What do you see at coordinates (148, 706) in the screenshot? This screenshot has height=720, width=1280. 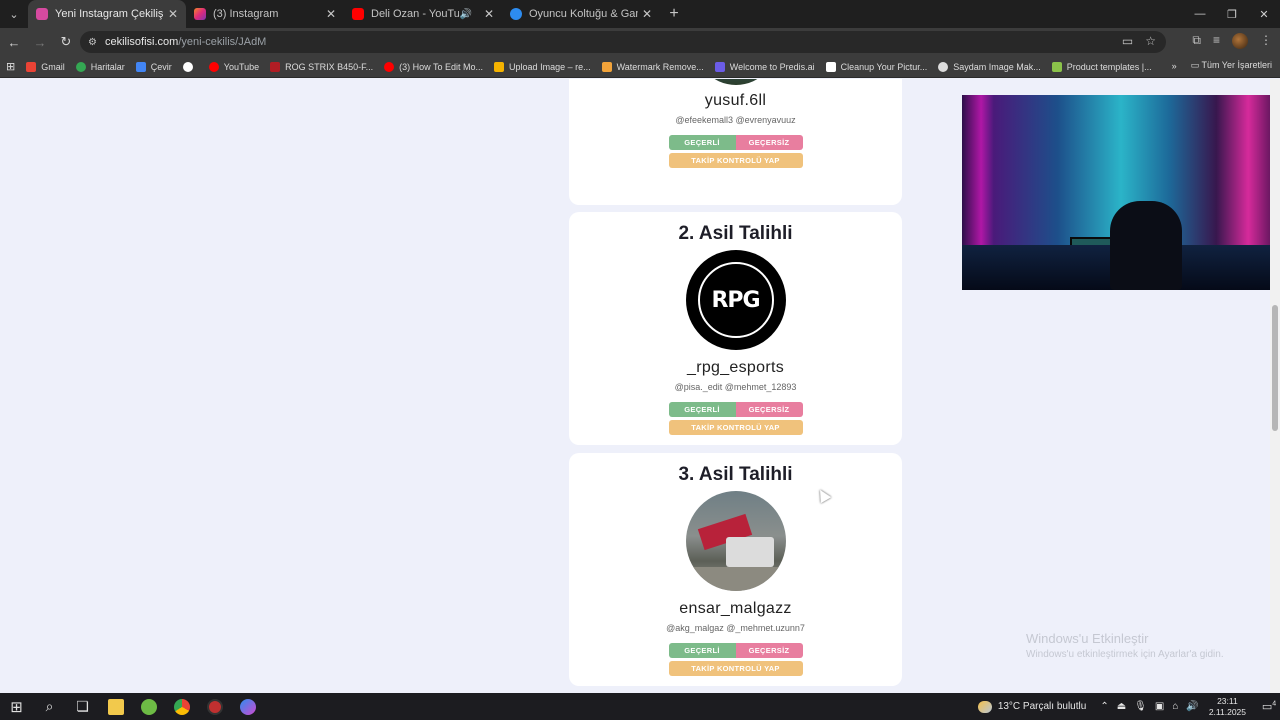 I see `utorrent-icon` at bounding box center [148, 706].